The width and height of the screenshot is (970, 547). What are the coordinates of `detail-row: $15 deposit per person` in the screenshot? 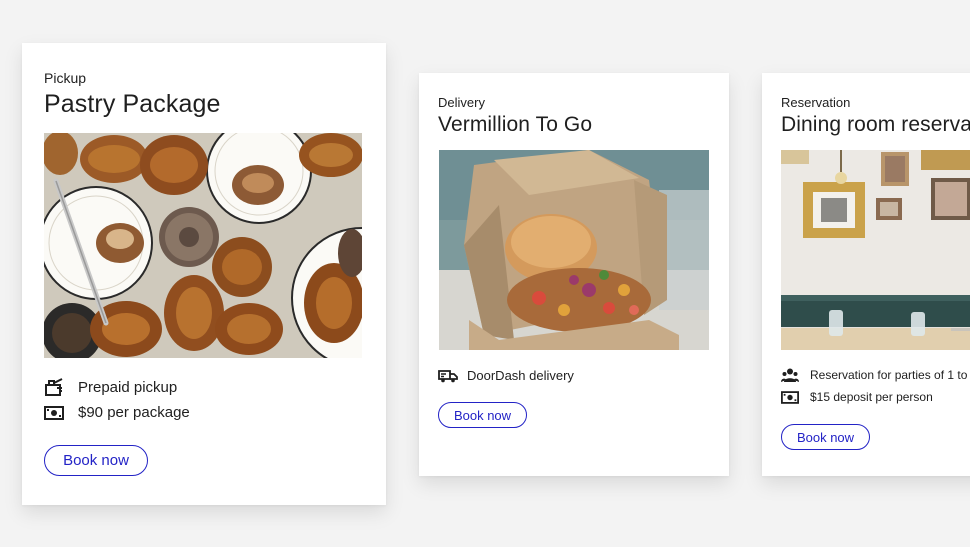 It's located at (857, 397).